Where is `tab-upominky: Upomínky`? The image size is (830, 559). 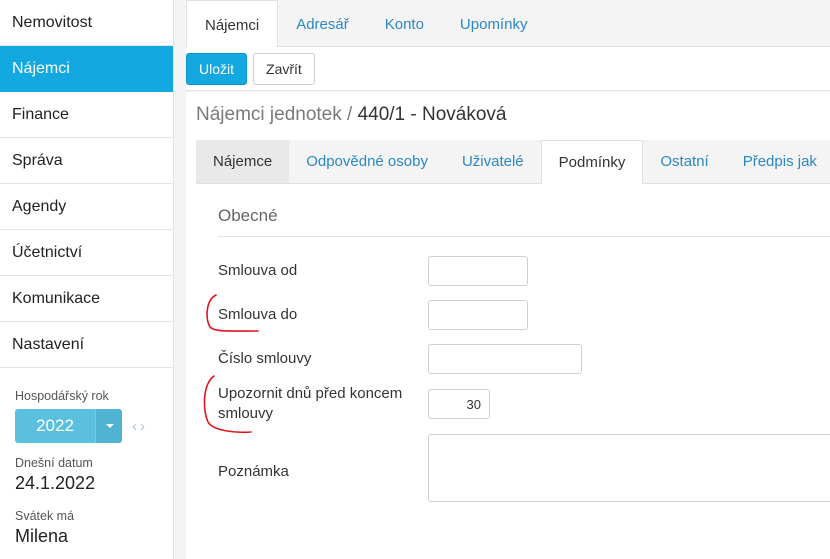
tab-upominky: Upomínky is located at coordinates (494, 23).